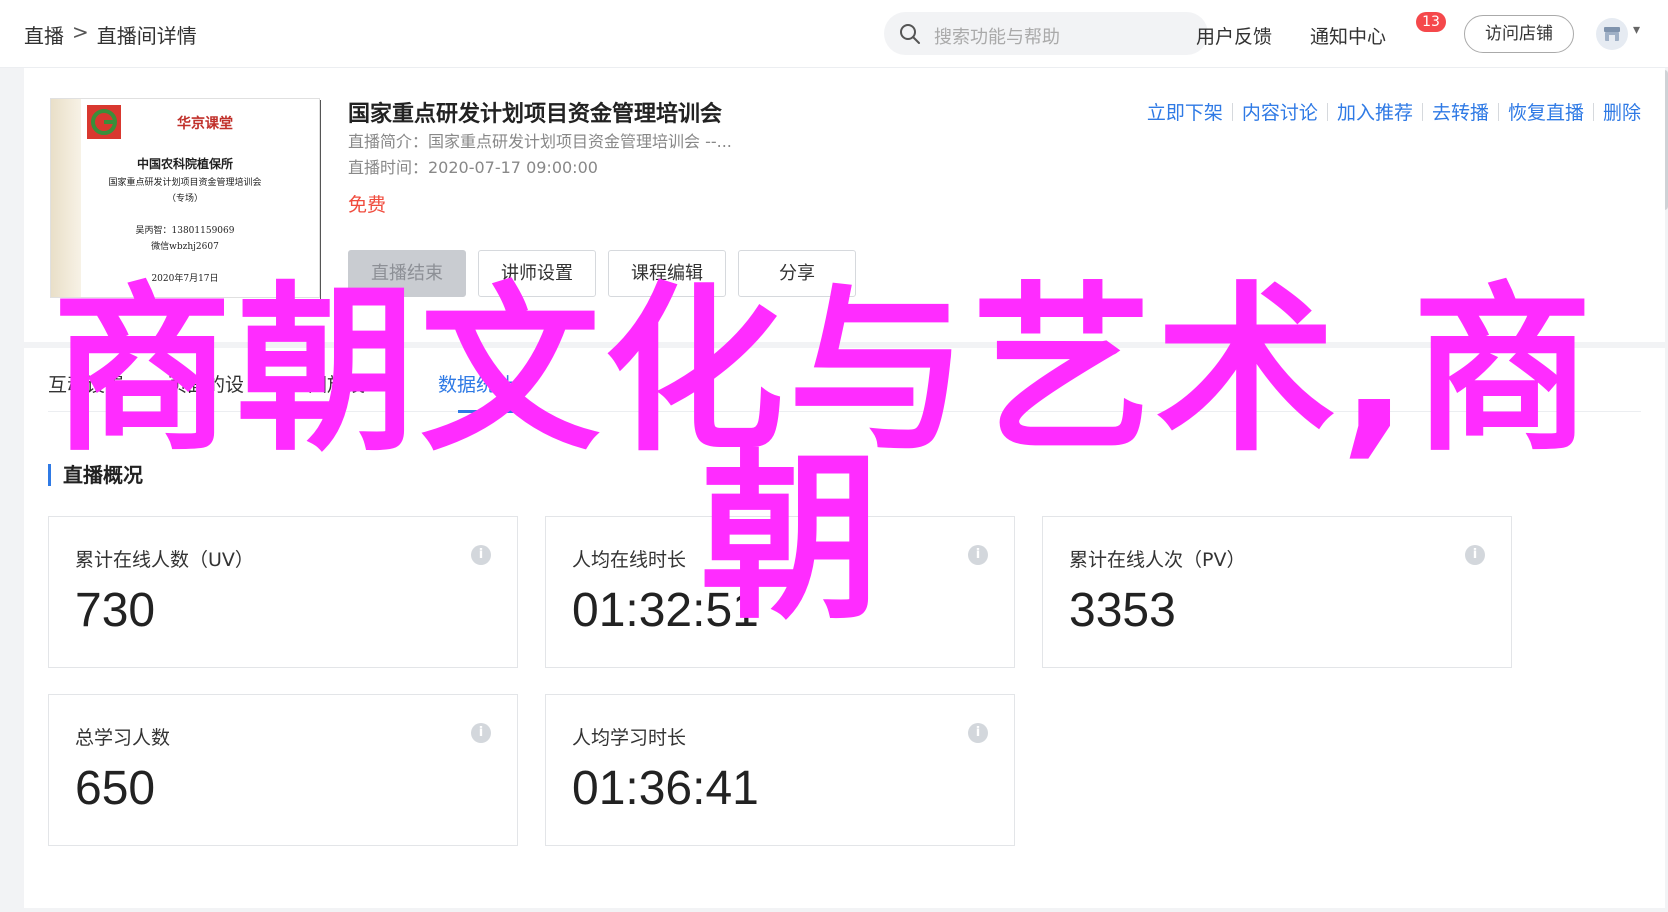 Image resolution: width=1668 pixels, height=912 pixels. Describe the element at coordinates (115, 610) in the screenshot. I see `stat-value: 730` at that location.